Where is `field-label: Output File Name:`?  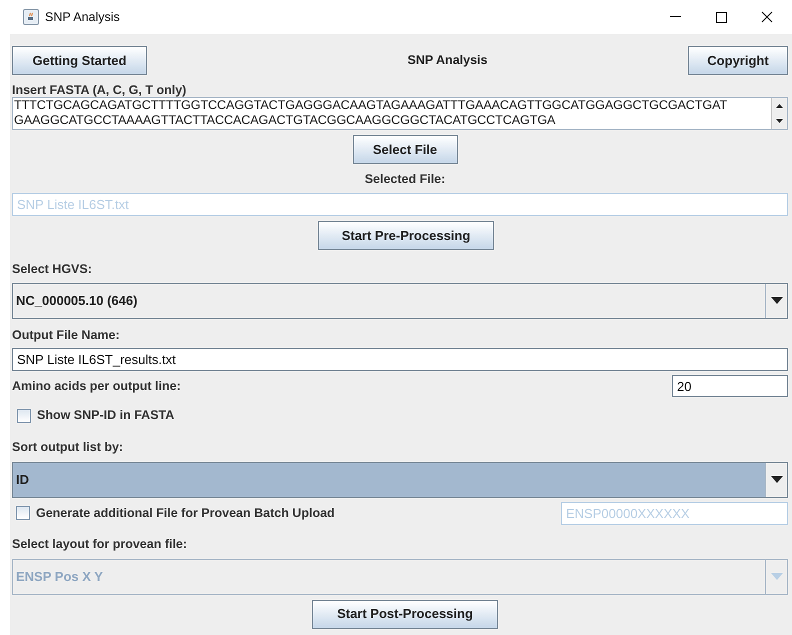
field-label: Output File Name: is located at coordinates (66, 335).